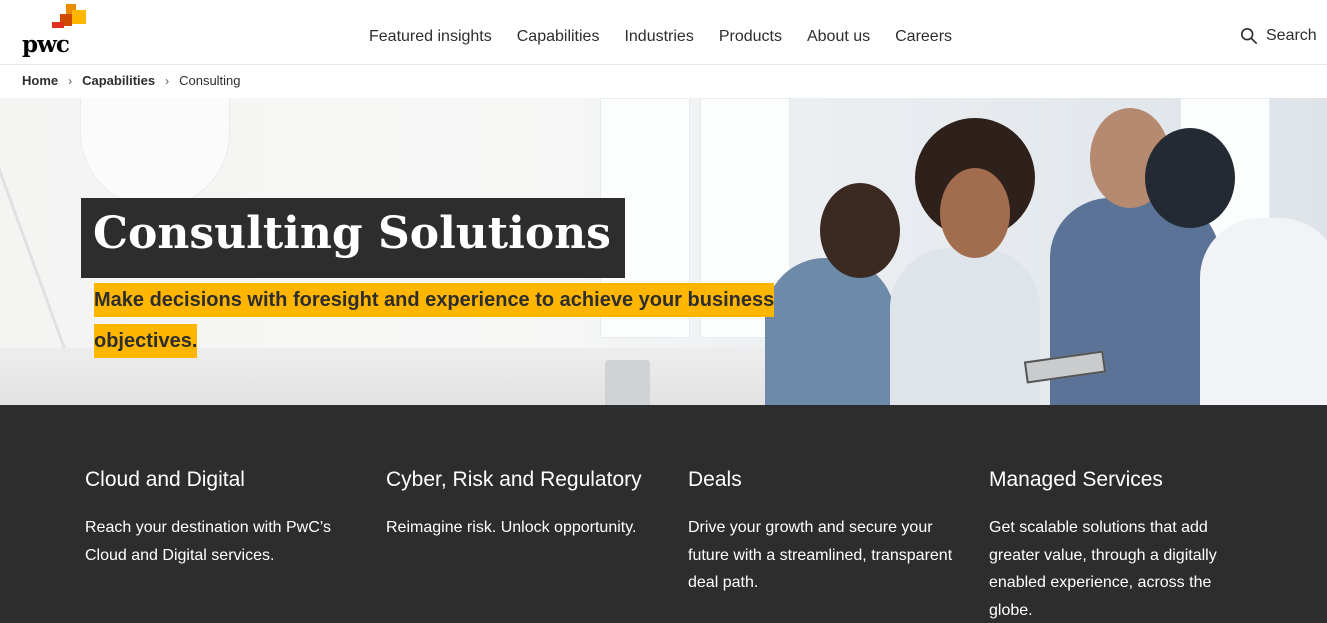 The height and width of the screenshot is (623, 1327). I want to click on service-description: Reimagine risk. Unlock opportunity., so click(511, 527).